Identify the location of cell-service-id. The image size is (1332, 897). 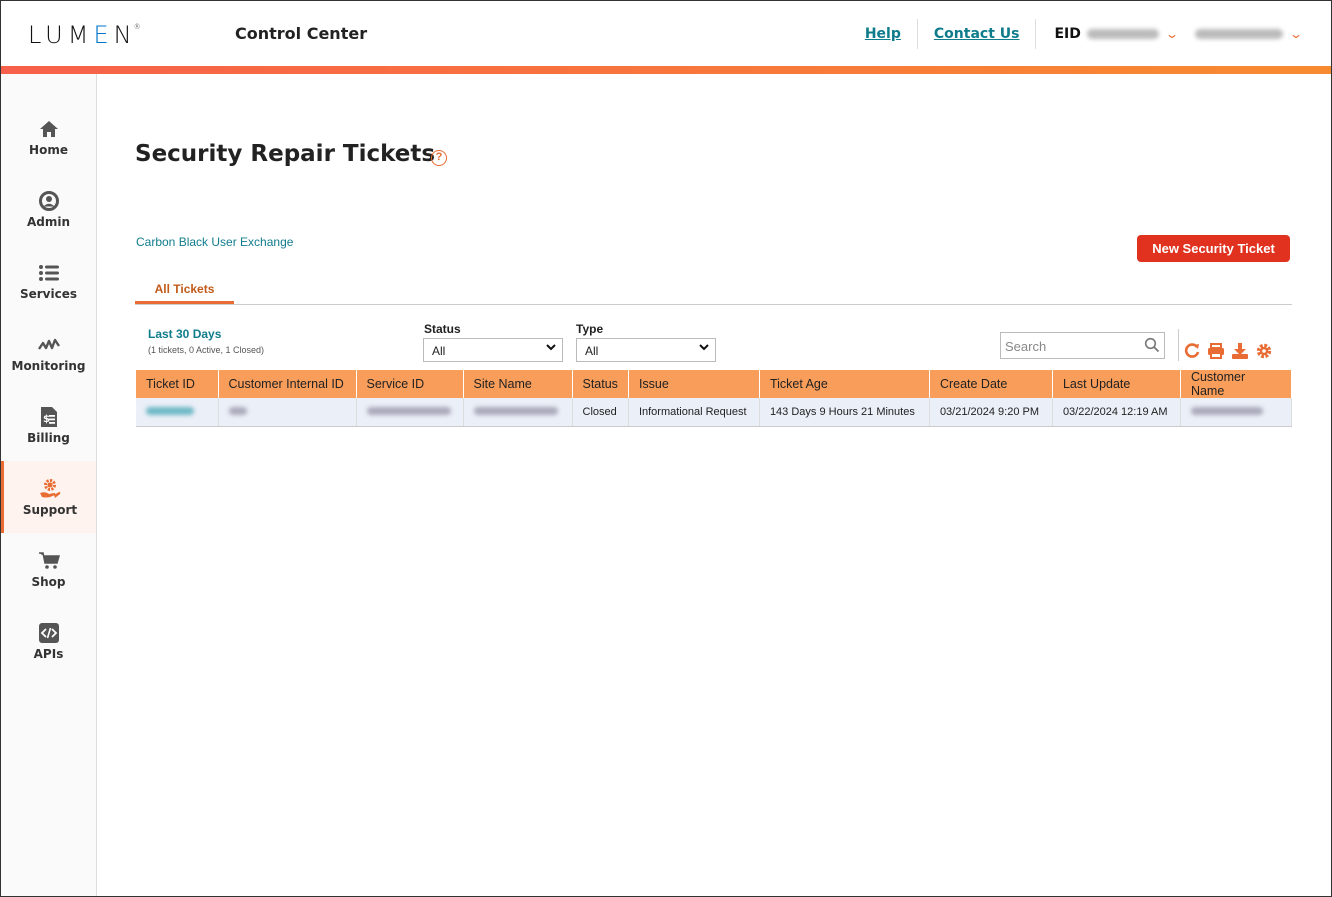
(410, 412).